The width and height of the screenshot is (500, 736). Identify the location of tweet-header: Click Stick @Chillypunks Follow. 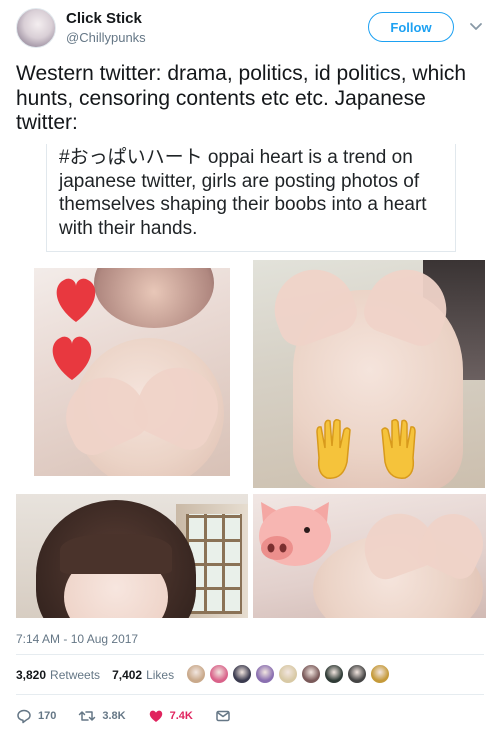
(250, 30).